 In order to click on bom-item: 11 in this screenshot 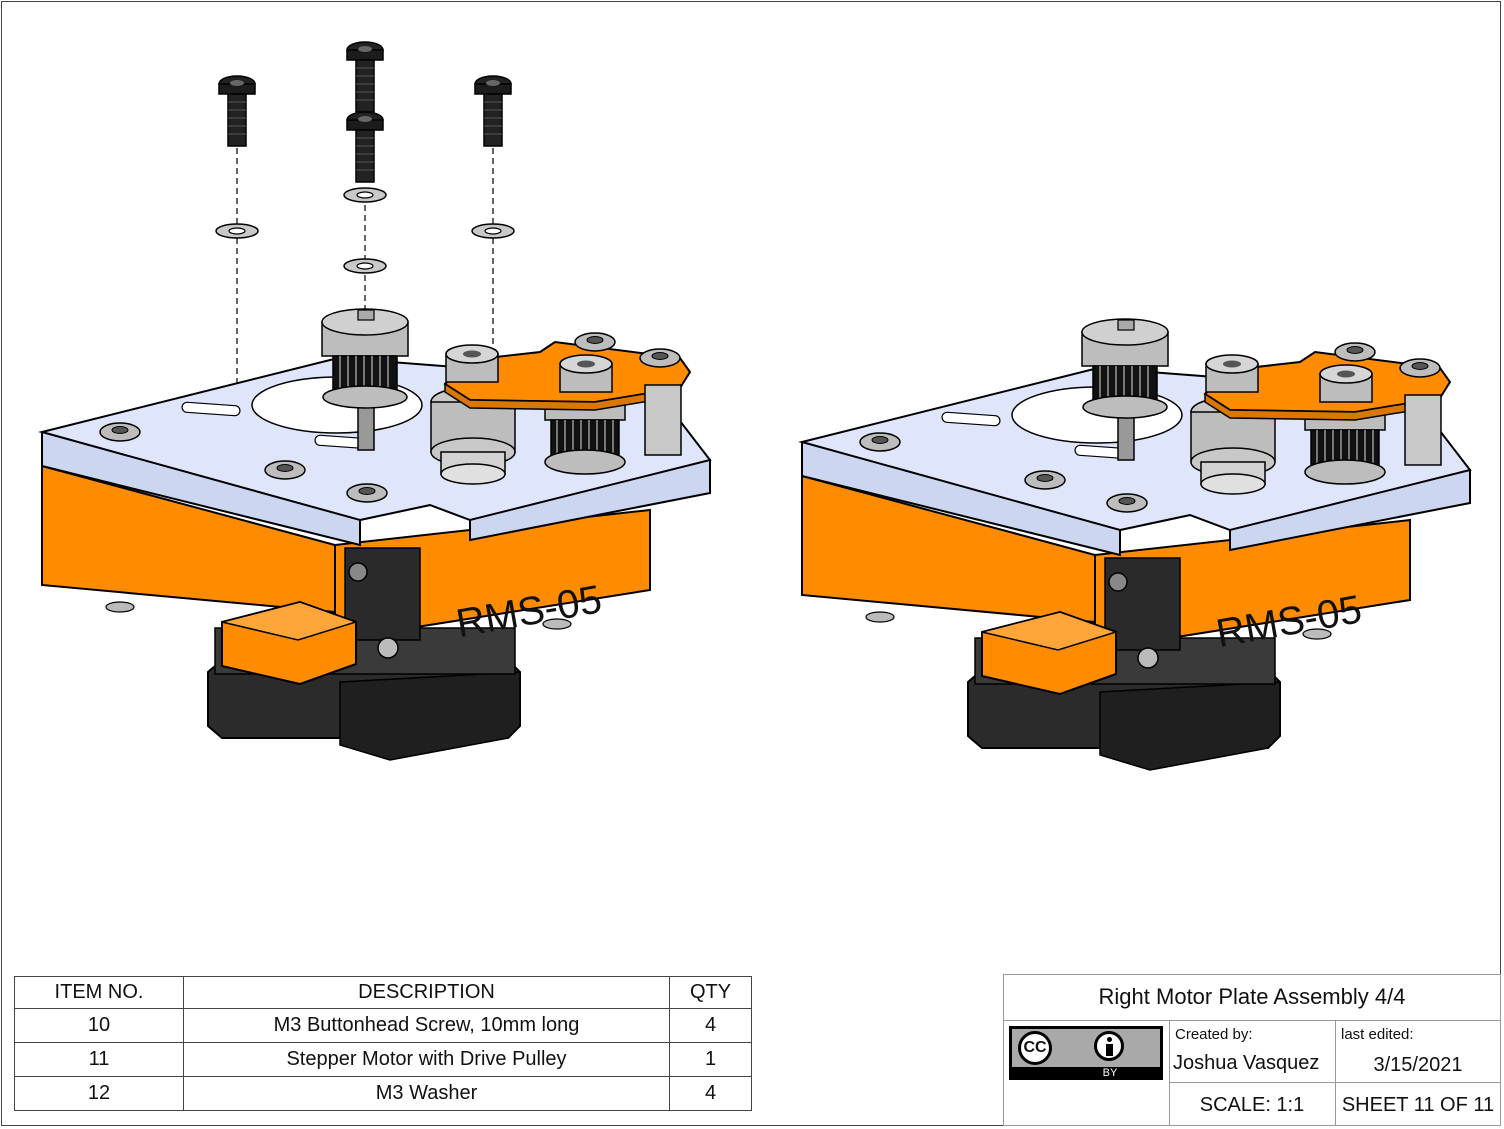, I will do `click(99, 1059)`.